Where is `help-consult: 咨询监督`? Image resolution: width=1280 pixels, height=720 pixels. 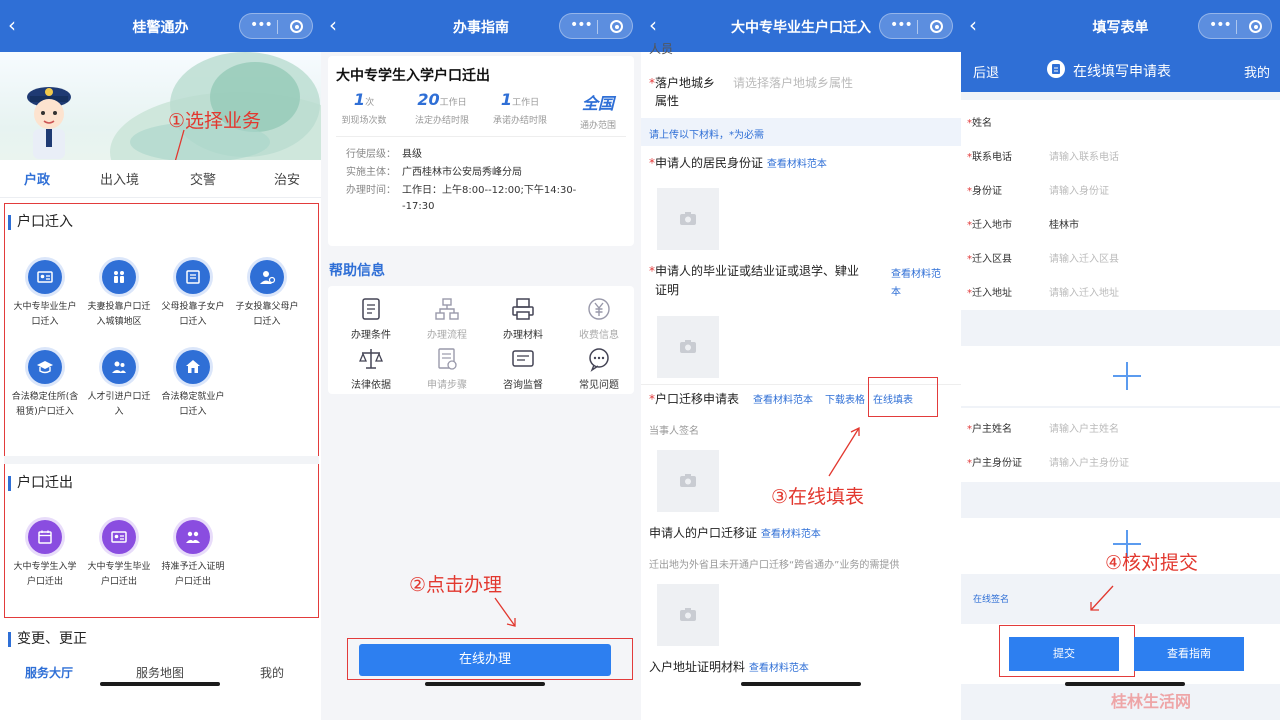 help-consult: 咨询监督 is located at coordinates (523, 368).